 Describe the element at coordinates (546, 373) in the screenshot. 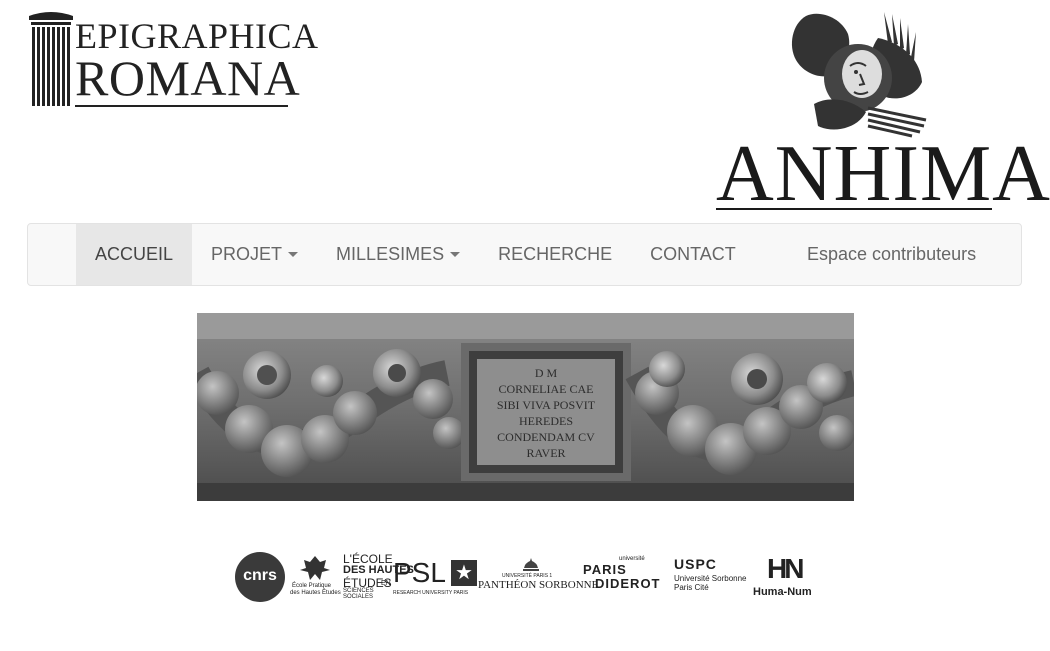

I see `inscription-line: D M` at that location.